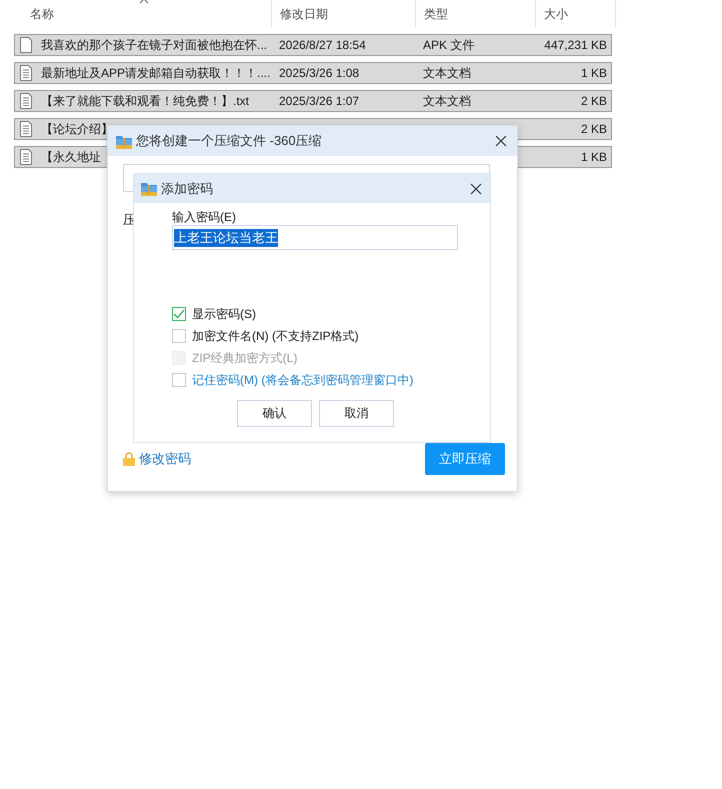 This screenshot has height=789, width=722. What do you see at coordinates (319, 73) in the screenshot?
I see `file-date: 2025/3/26 1:08` at bounding box center [319, 73].